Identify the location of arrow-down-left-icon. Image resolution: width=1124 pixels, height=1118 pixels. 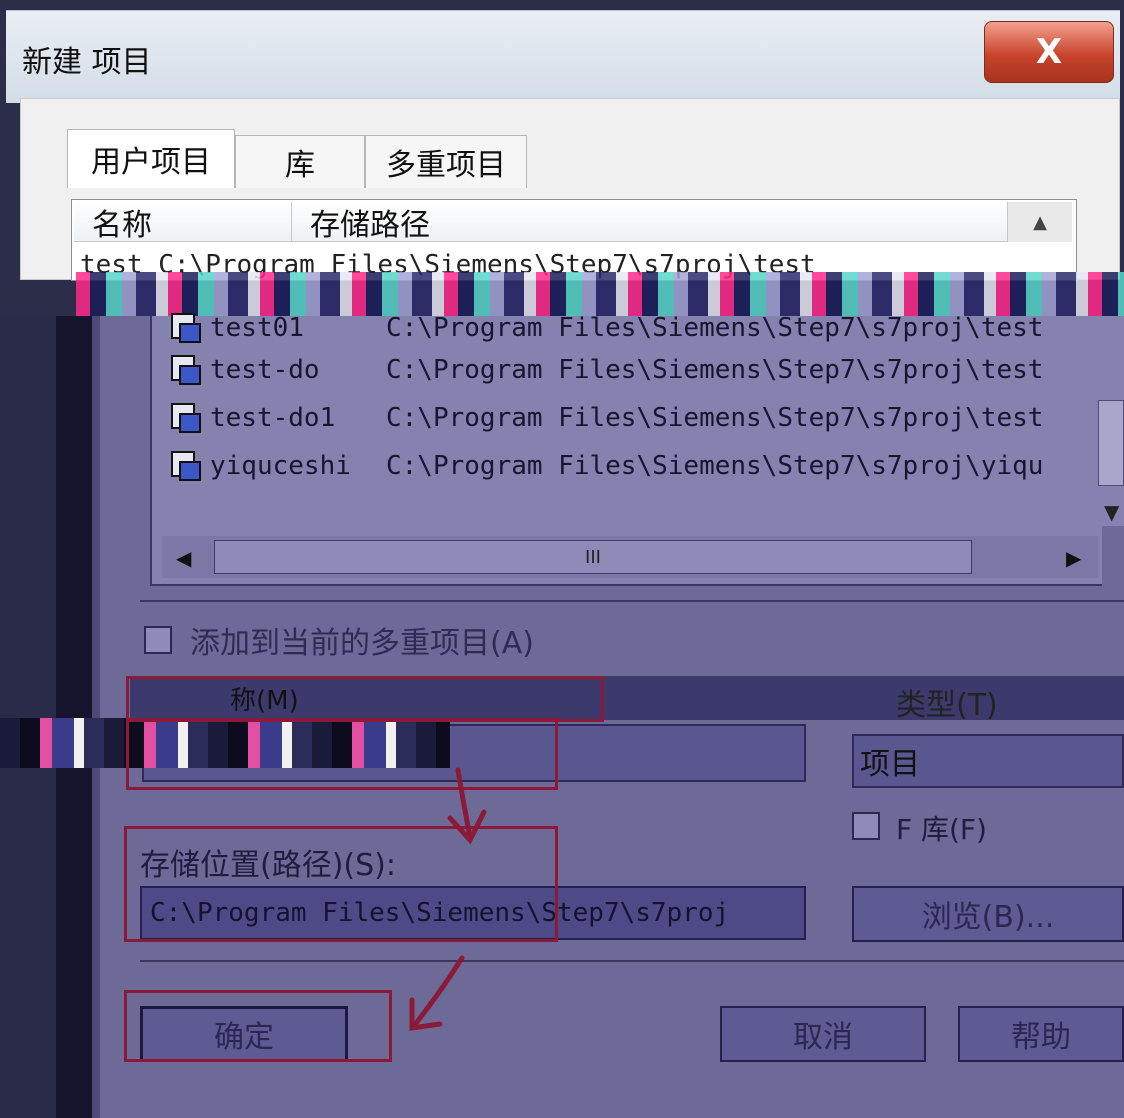
(438, 992).